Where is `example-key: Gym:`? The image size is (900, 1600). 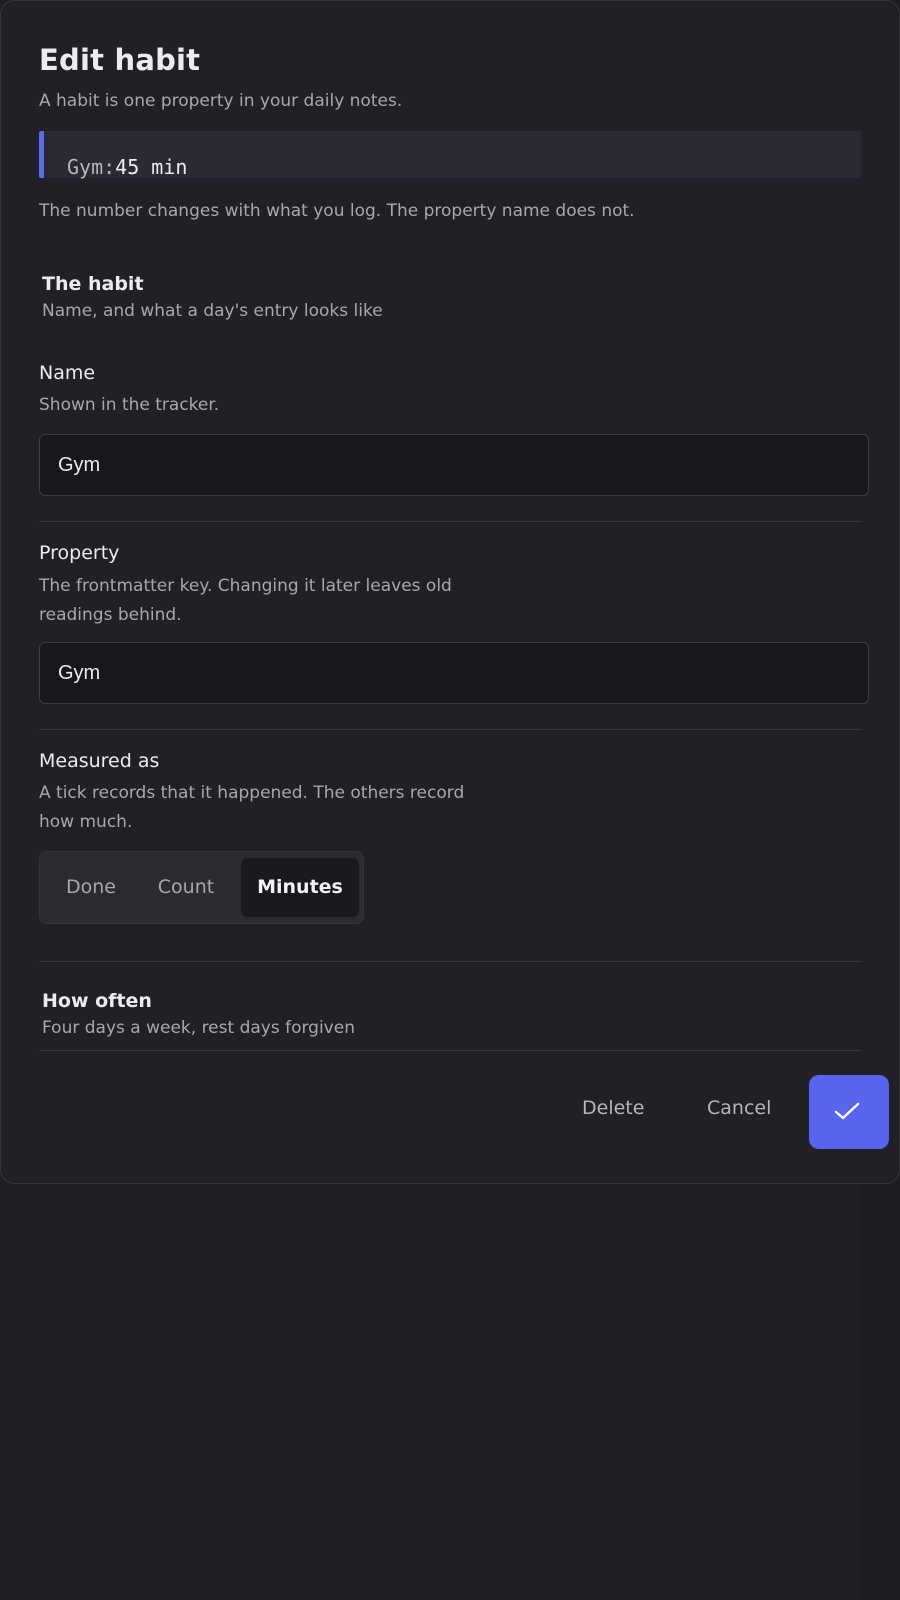
example-key: Gym: is located at coordinates (91, 167).